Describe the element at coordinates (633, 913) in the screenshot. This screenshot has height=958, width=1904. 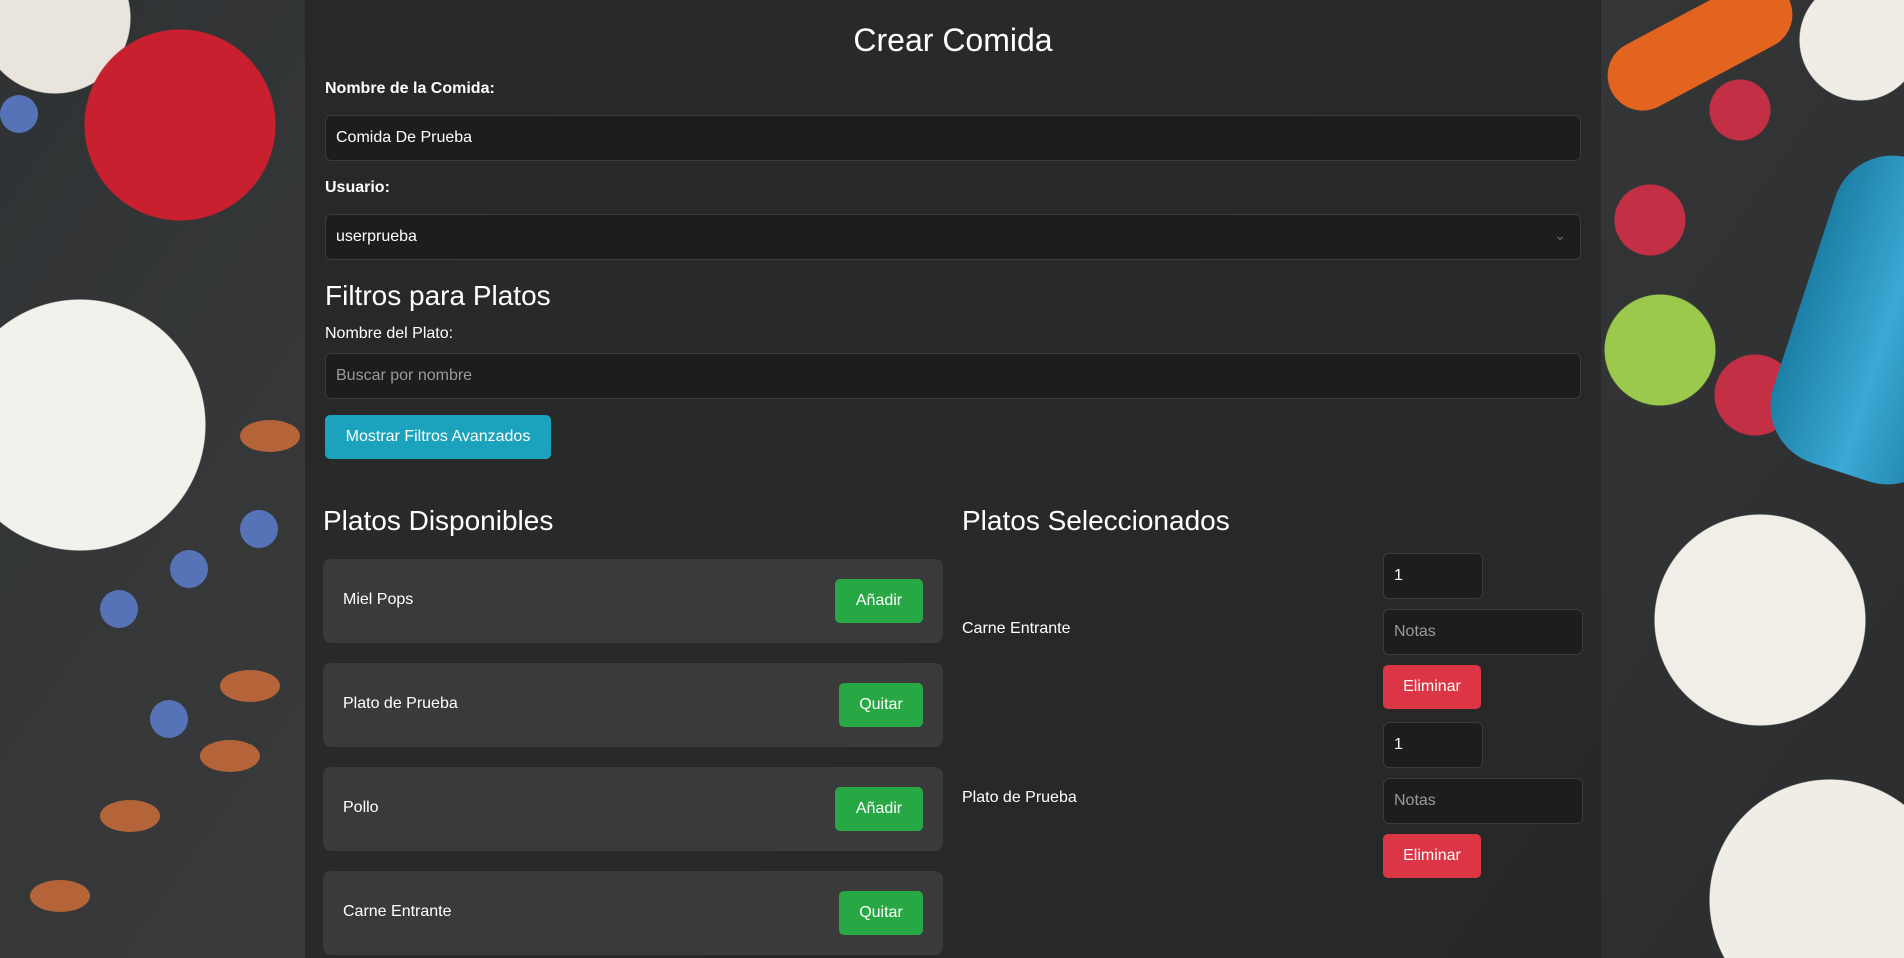
I see `available-dish-card: Carne Entrante Quitar` at that location.